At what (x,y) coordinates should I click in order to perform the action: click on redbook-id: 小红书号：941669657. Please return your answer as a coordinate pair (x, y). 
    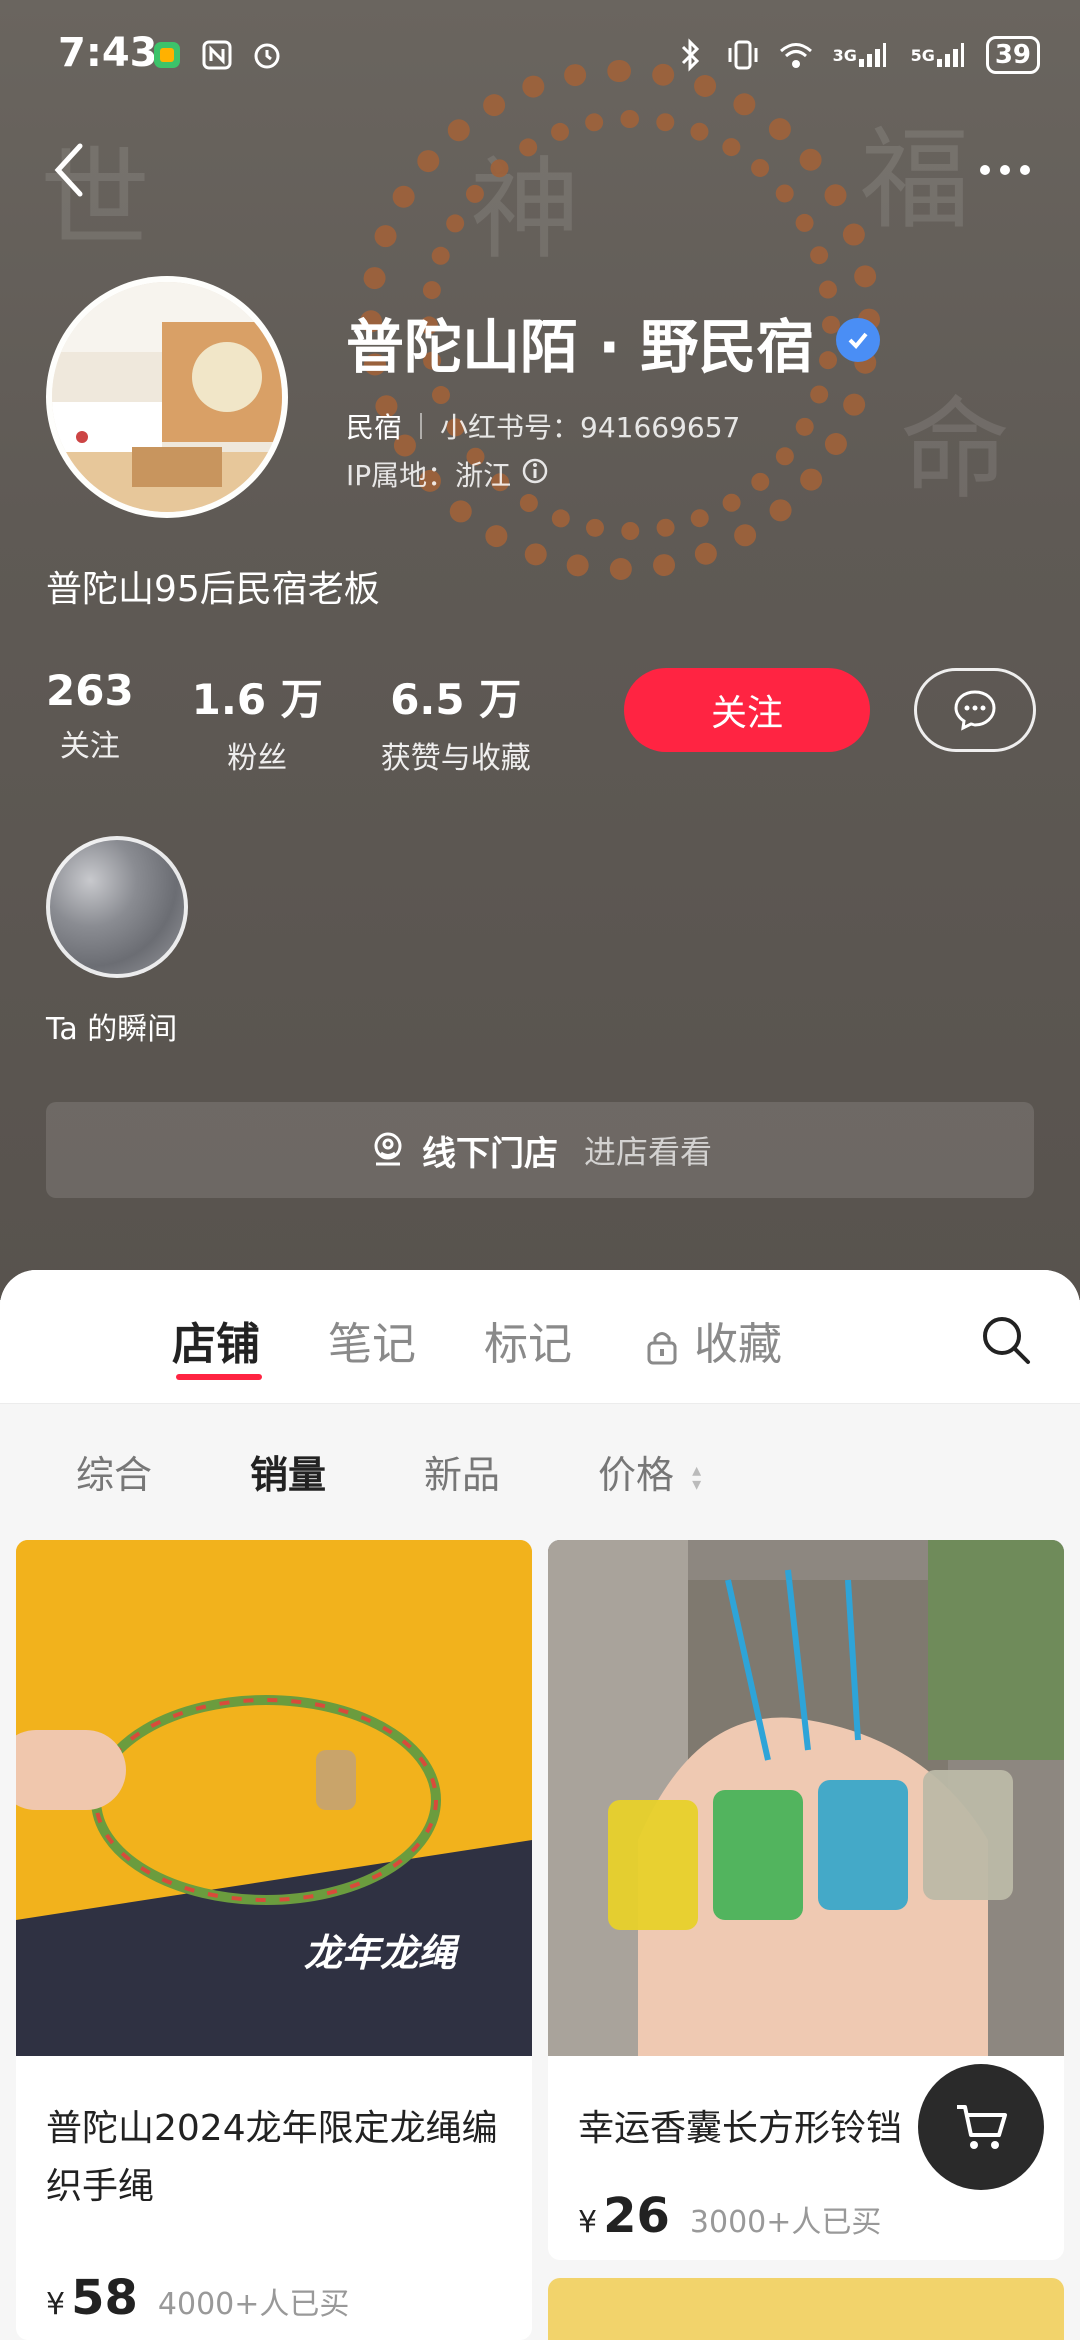
    Looking at the image, I should click on (590, 426).